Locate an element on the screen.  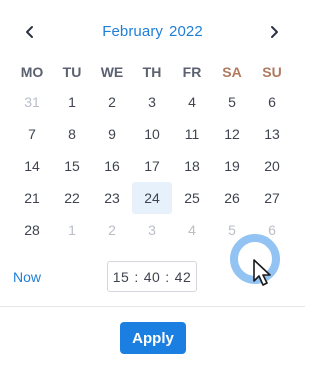
day-cell: 18 is located at coordinates (192, 166).